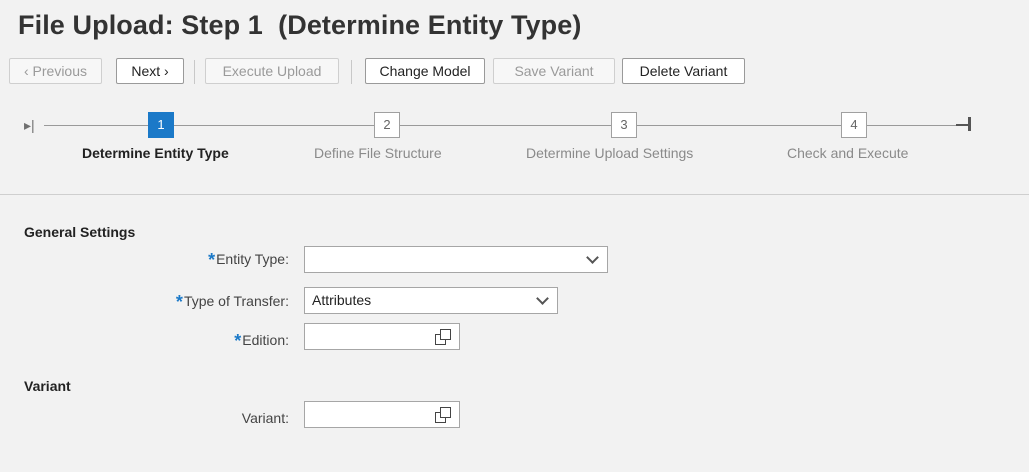  I want to click on roadmap-step-3: 3, so click(624, 125).